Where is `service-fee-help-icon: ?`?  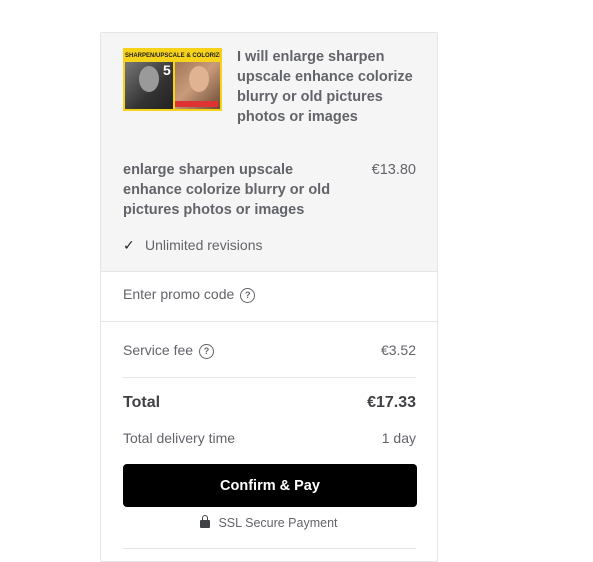
service-fee-help-icon: ? is located at coordinates (207, 351).